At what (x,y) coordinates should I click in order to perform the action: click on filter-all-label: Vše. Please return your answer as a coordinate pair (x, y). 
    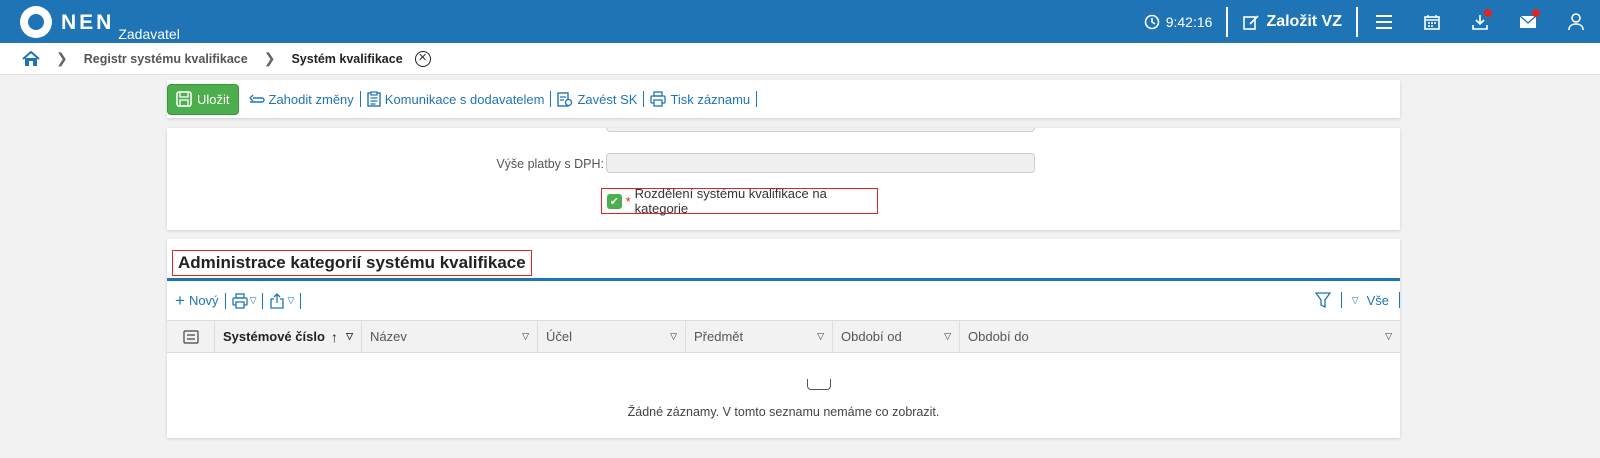
    Looking at the image, I should click on (1377, 300).